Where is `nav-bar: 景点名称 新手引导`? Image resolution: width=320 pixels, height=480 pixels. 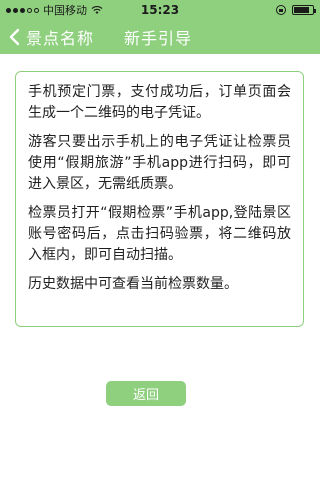
nav-bar: 景点名称 新手引导 is located at coordinates (160, 37).